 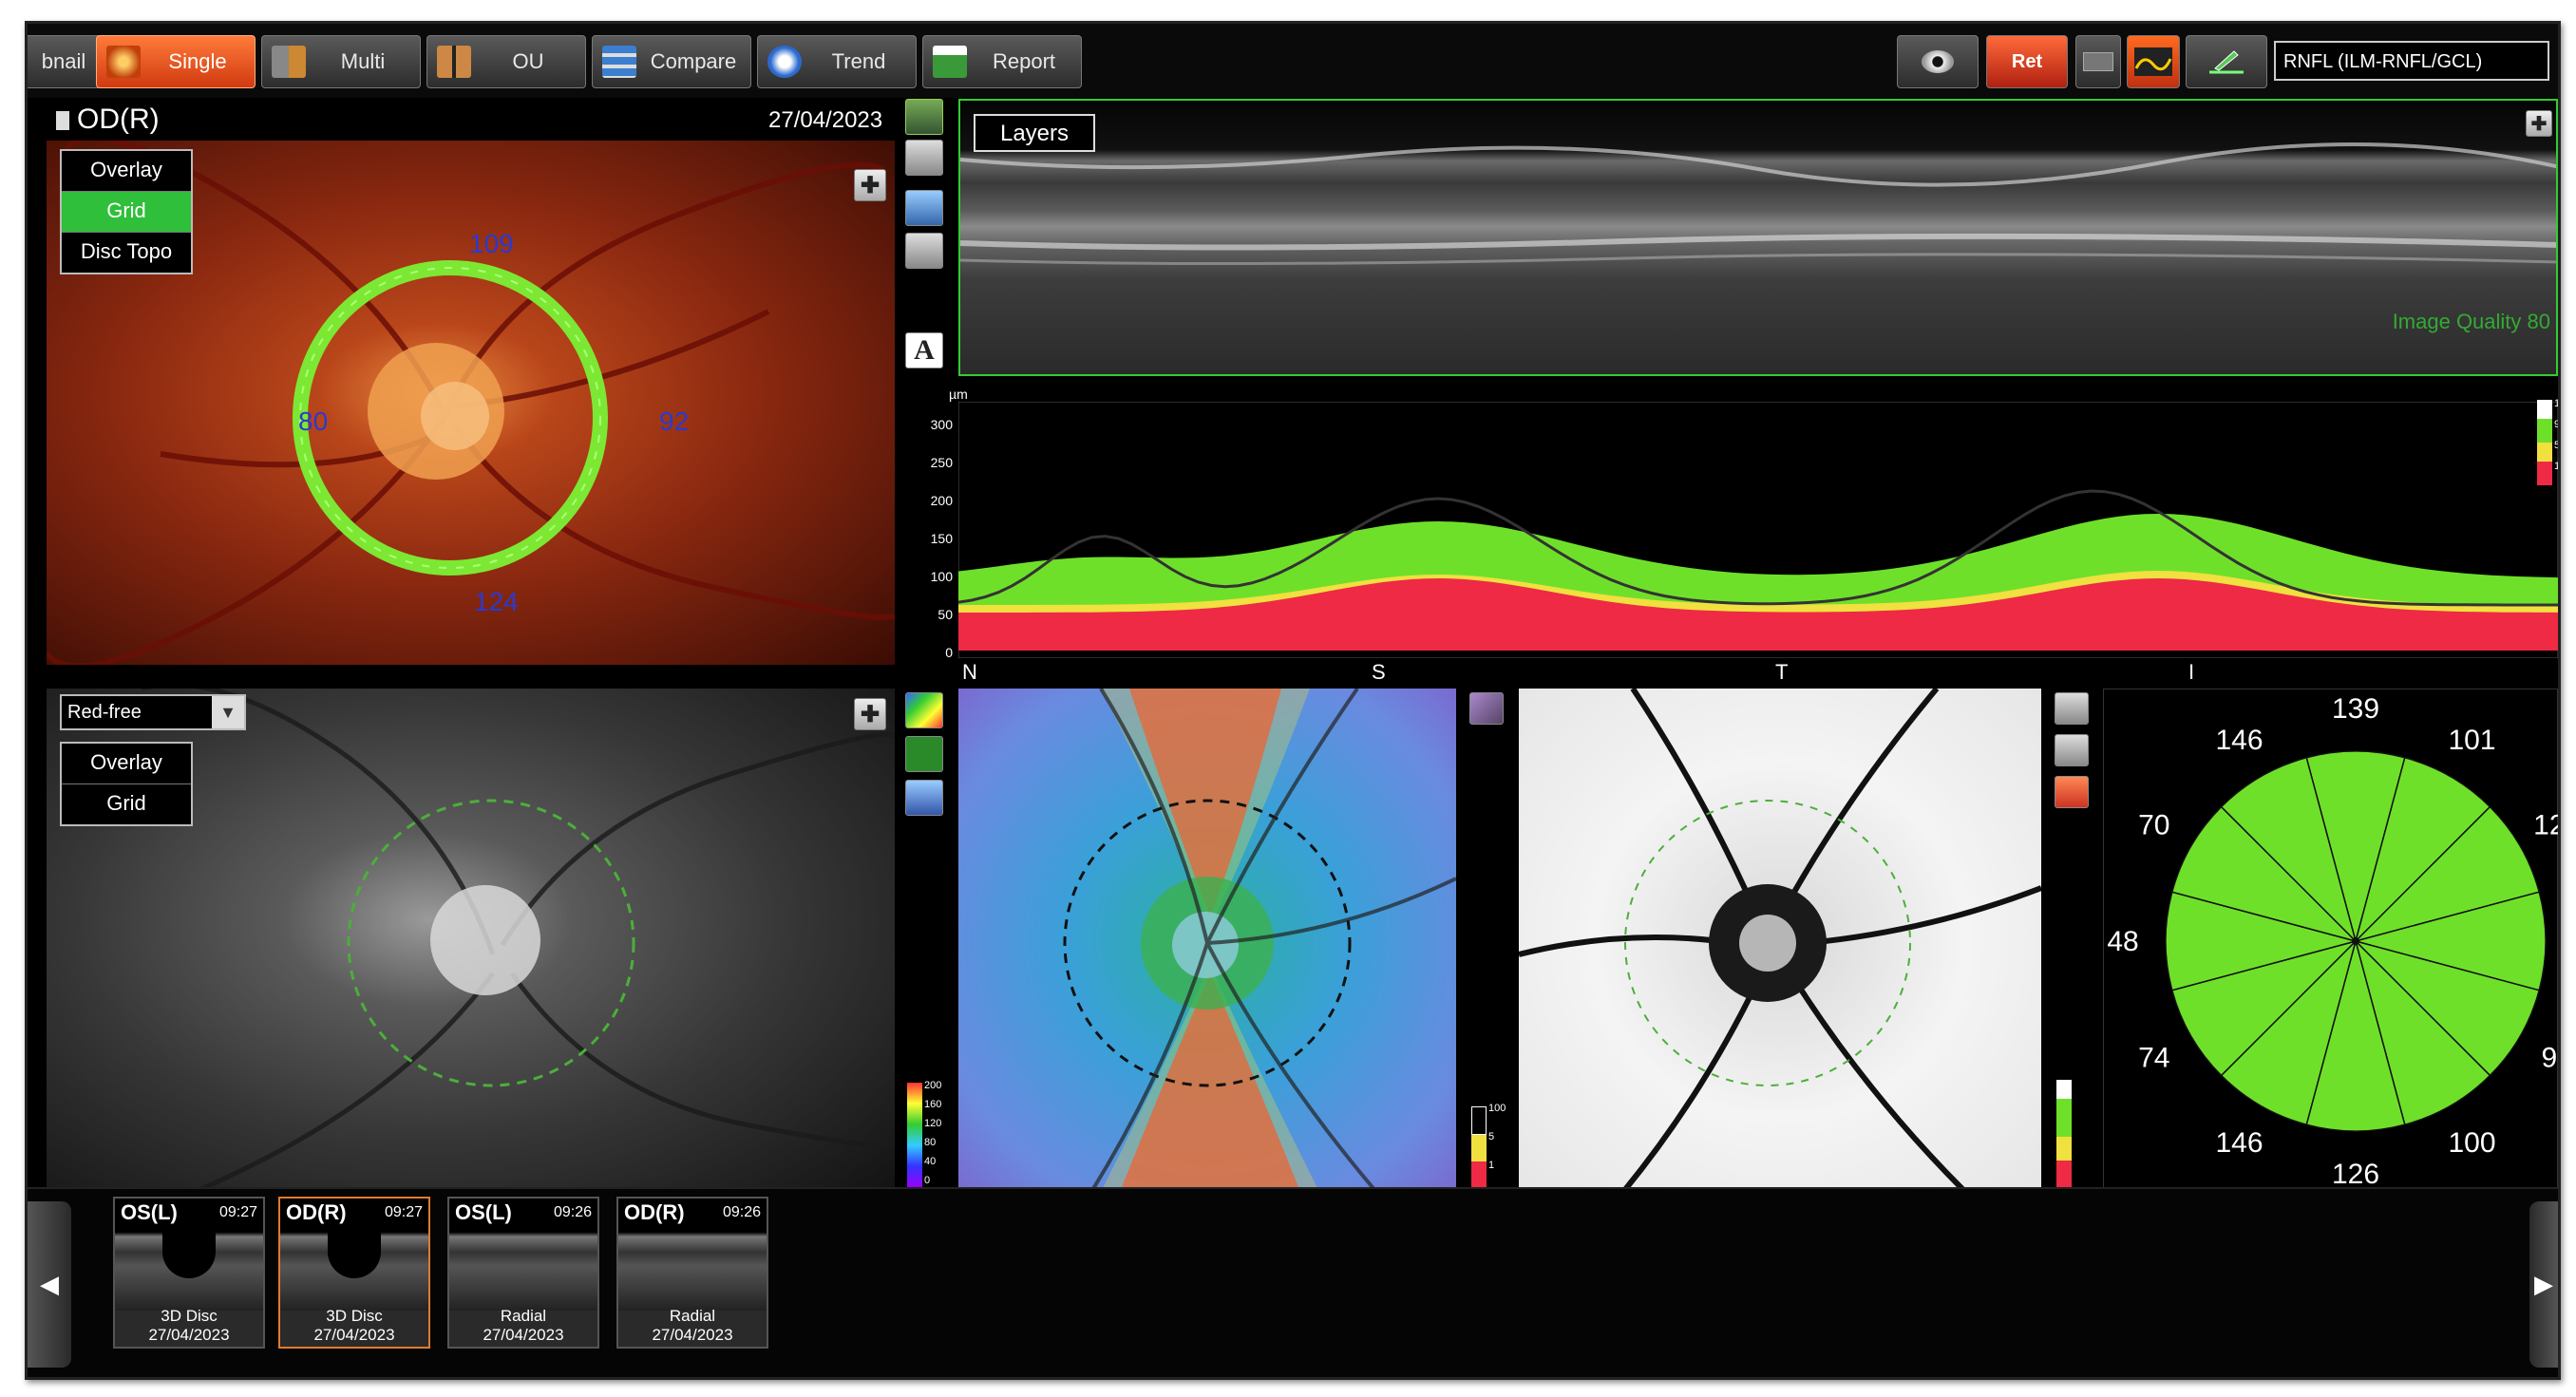 I want to click on gallery-icon, so click(x=2098, y=61).